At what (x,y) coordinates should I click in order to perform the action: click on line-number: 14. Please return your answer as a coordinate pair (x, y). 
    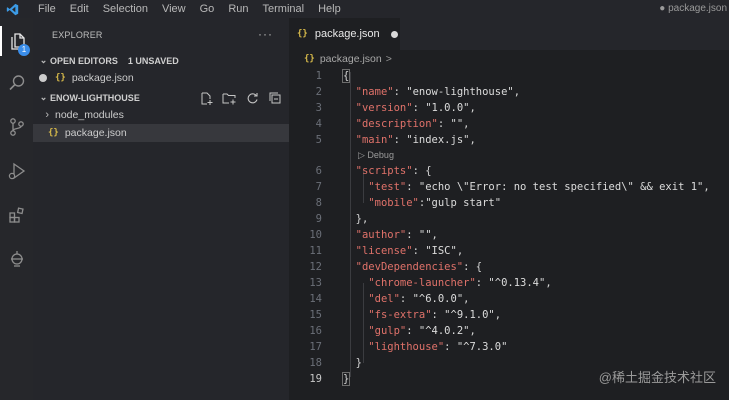
    Looking at the image, I should click on (315, 299).